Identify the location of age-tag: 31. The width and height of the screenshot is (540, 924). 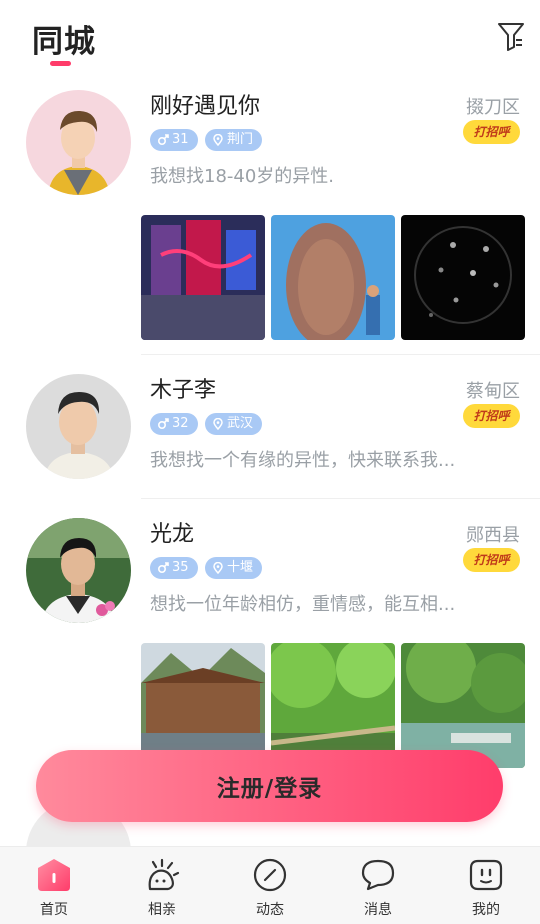
(174, 140).